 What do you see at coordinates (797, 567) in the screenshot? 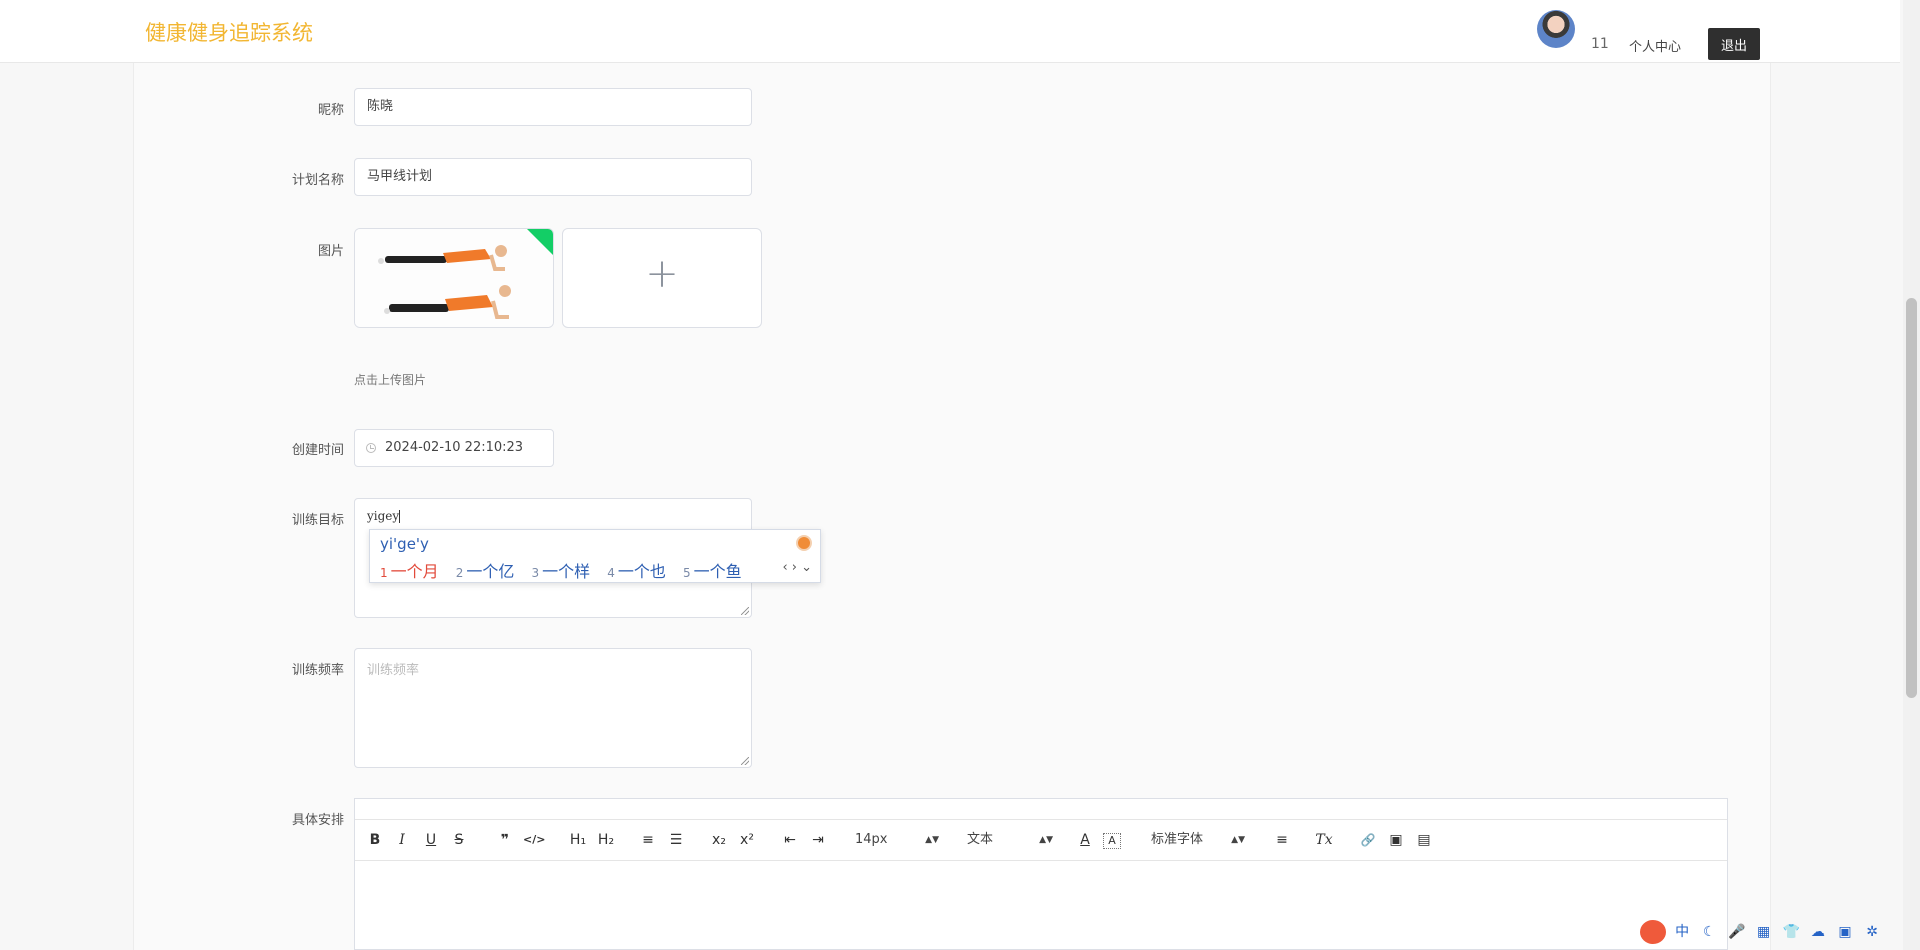
I see `ime-page-nav-icon: ‹ › ⌄` at bounding box center [797, 567].